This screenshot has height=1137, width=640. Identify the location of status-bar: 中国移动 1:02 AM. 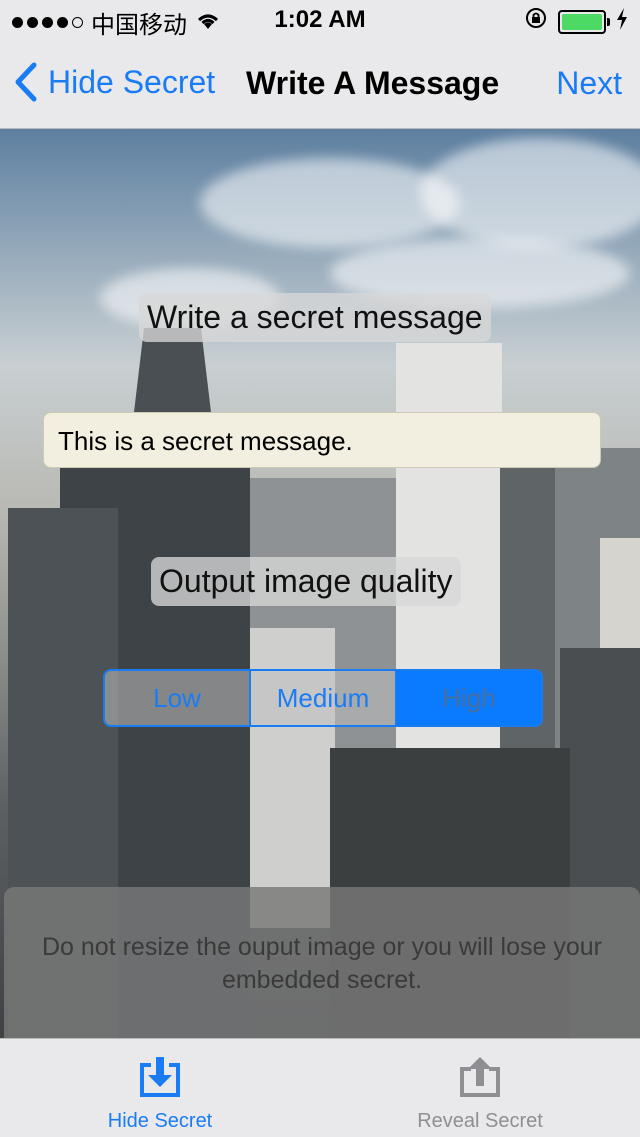
(320, 20).